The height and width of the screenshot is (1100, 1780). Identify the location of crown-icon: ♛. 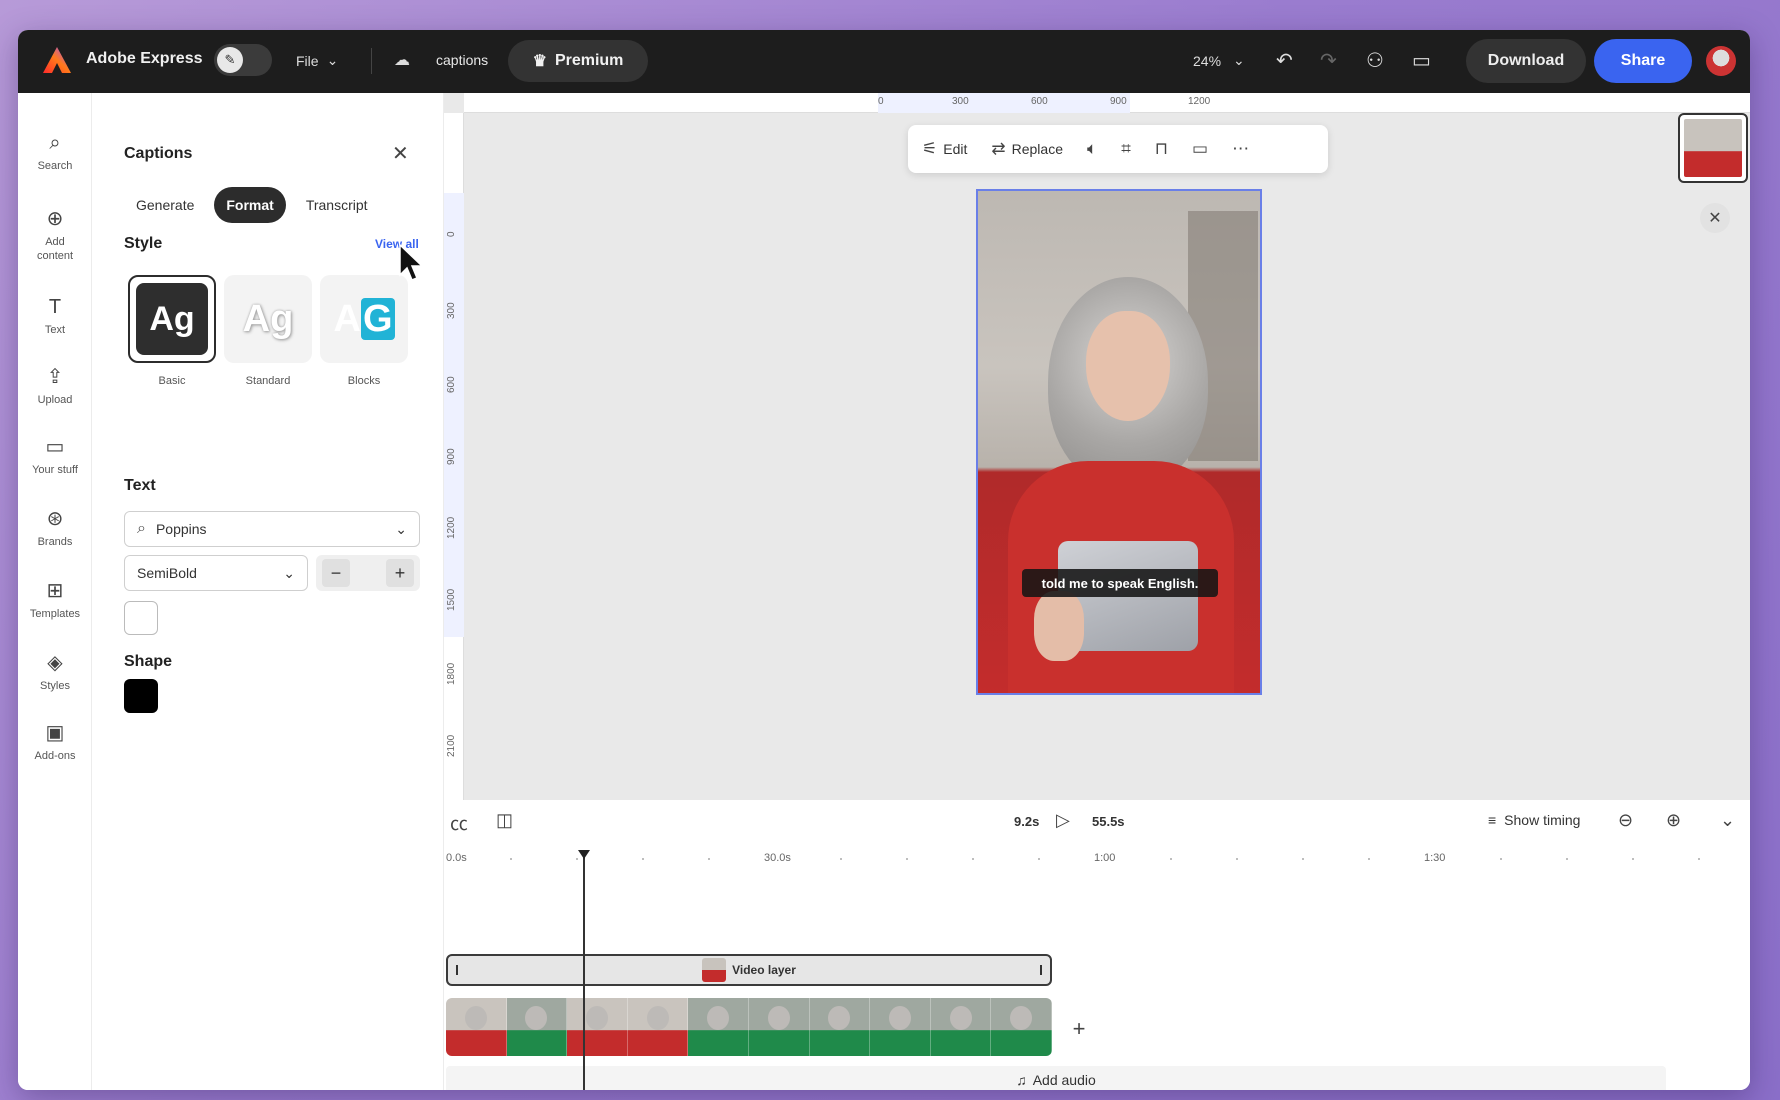
(539, 61).